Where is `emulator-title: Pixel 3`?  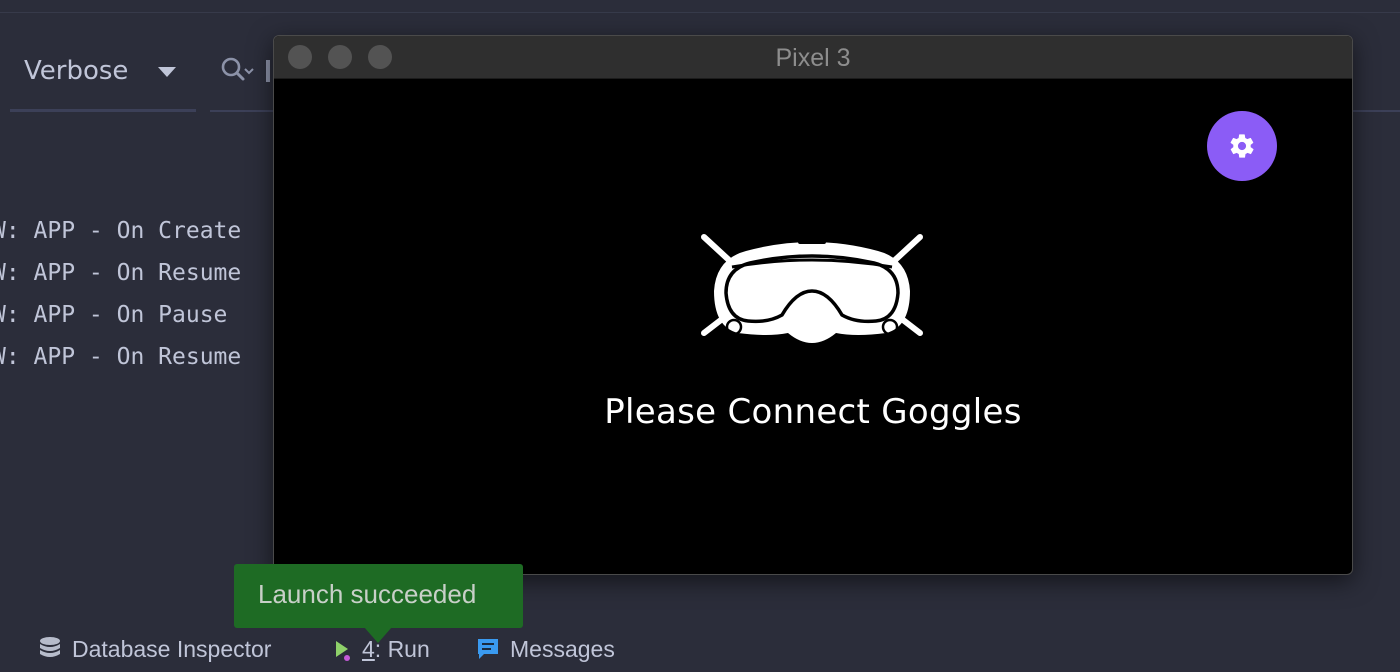 emulator-title: Pixel 3 is located at coordinates (813, 58).